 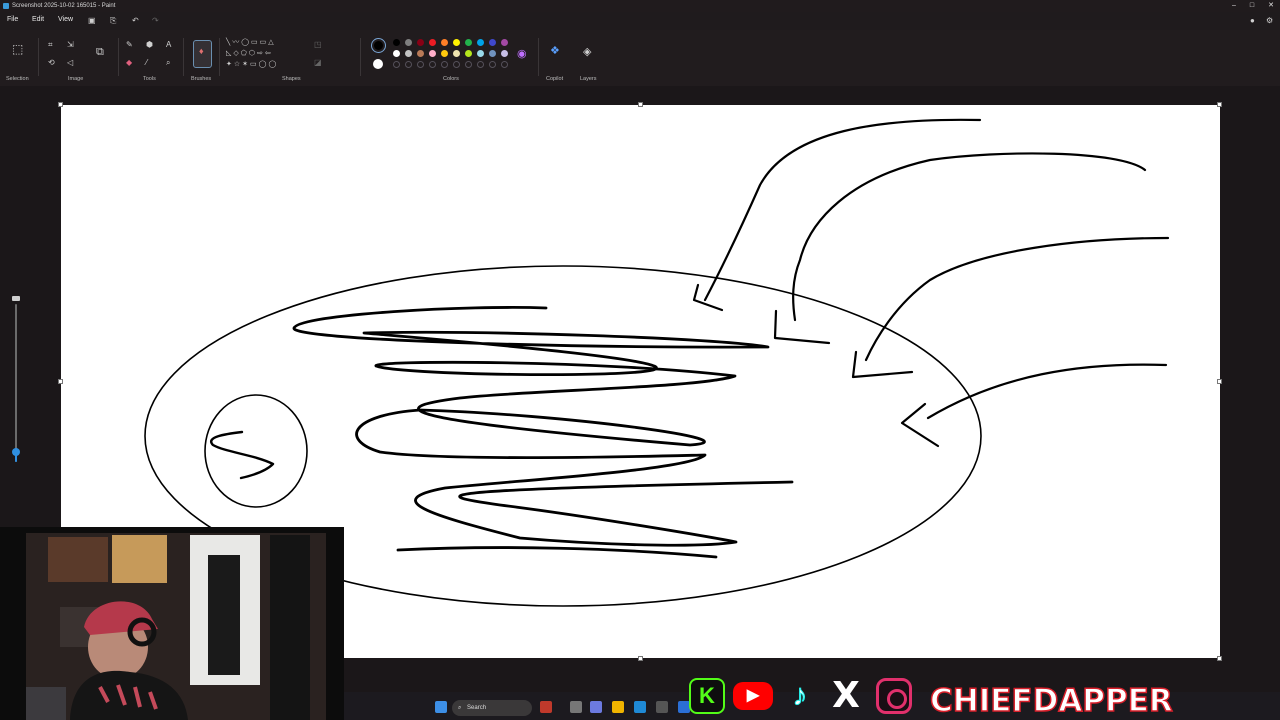 I want to click on selection-icon: ⬚, so click(x=17, y=49).